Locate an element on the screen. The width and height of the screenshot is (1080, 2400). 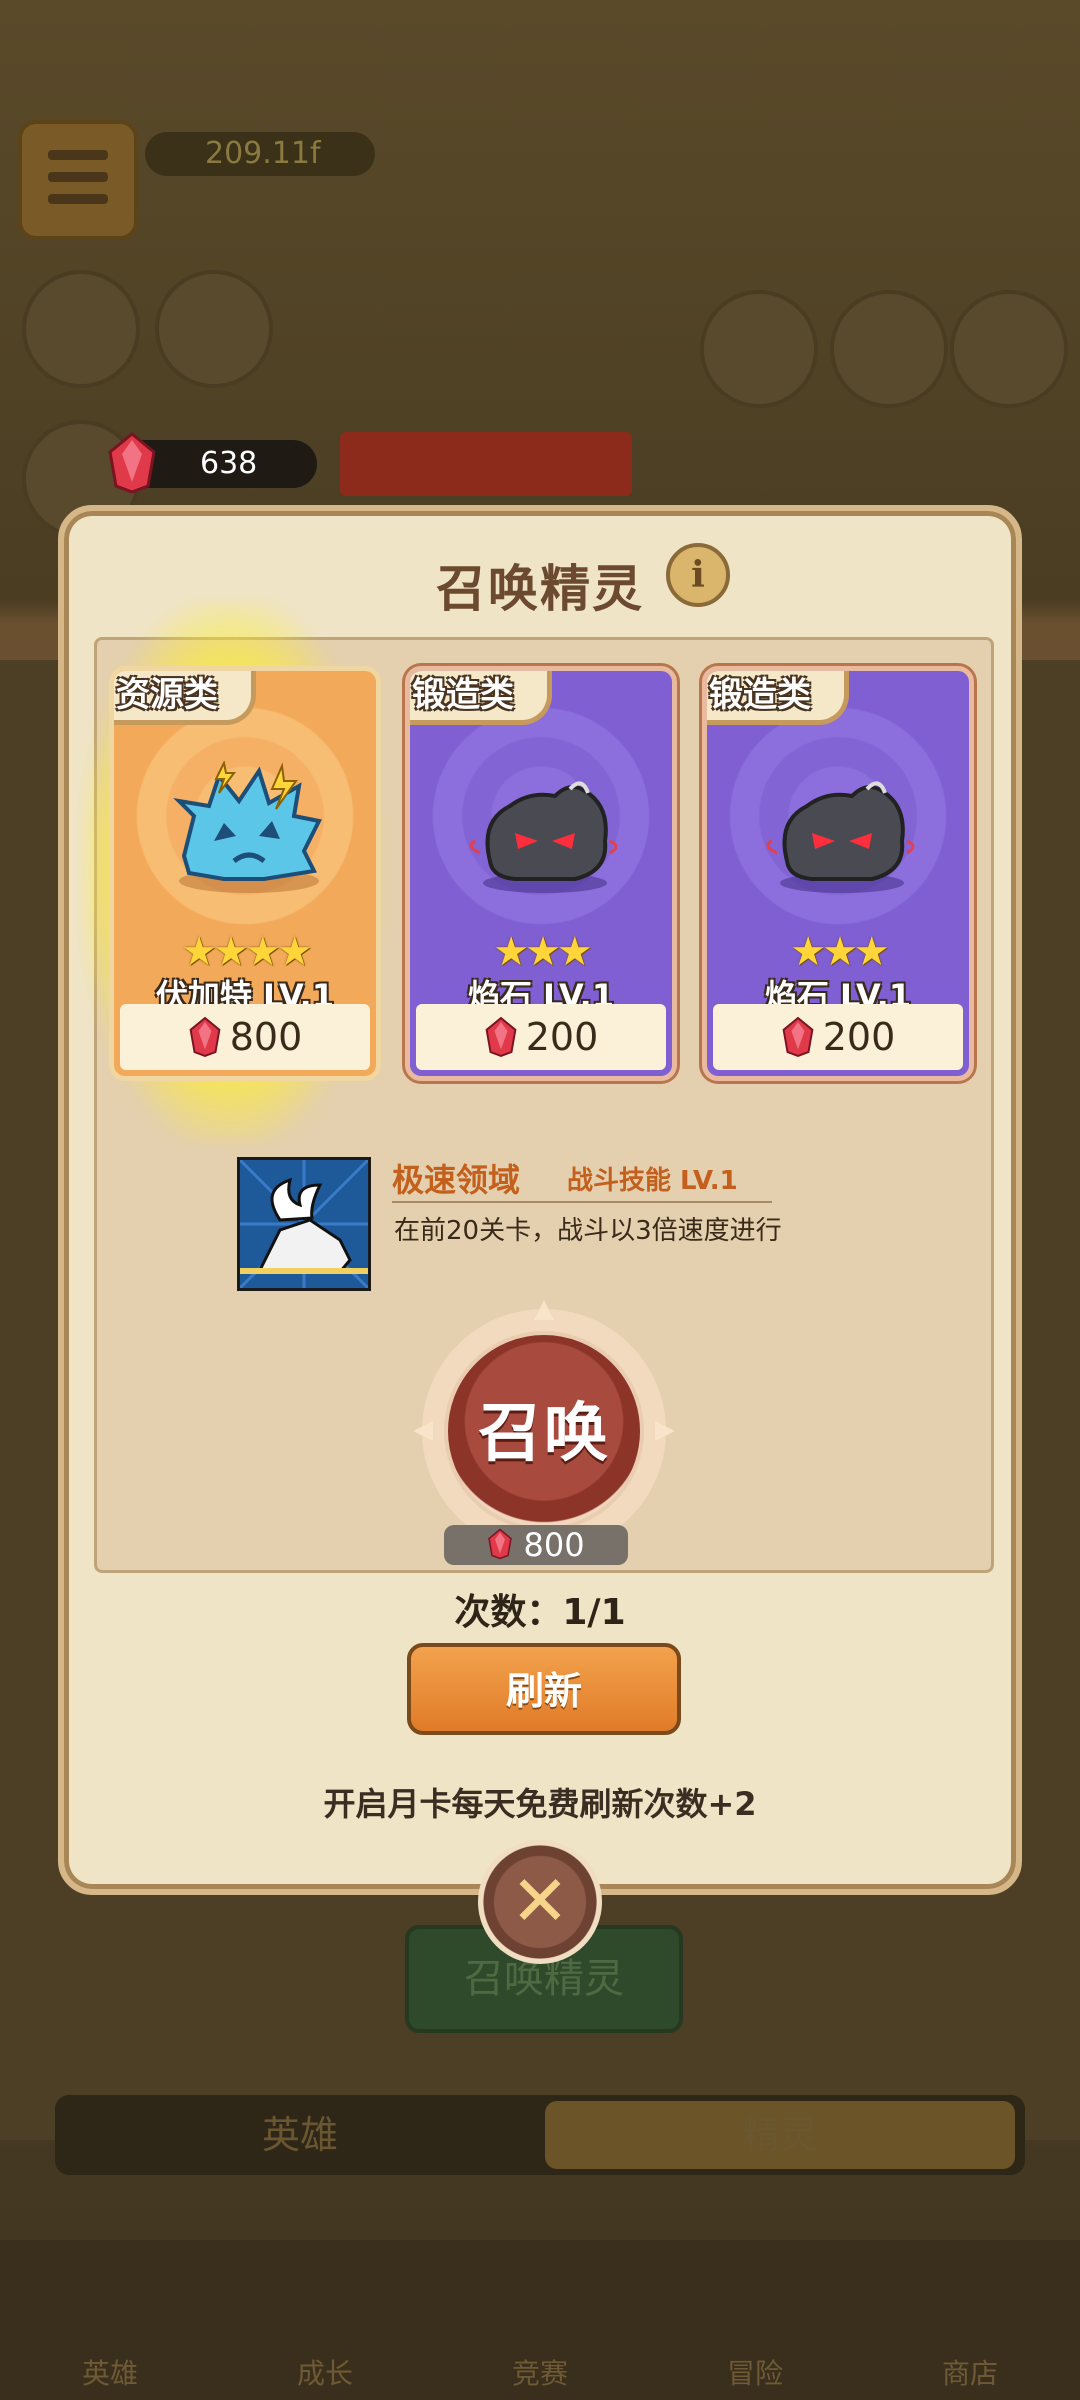
background-tabs: 英雄 精灵 is located at coordinates (540, 2135).